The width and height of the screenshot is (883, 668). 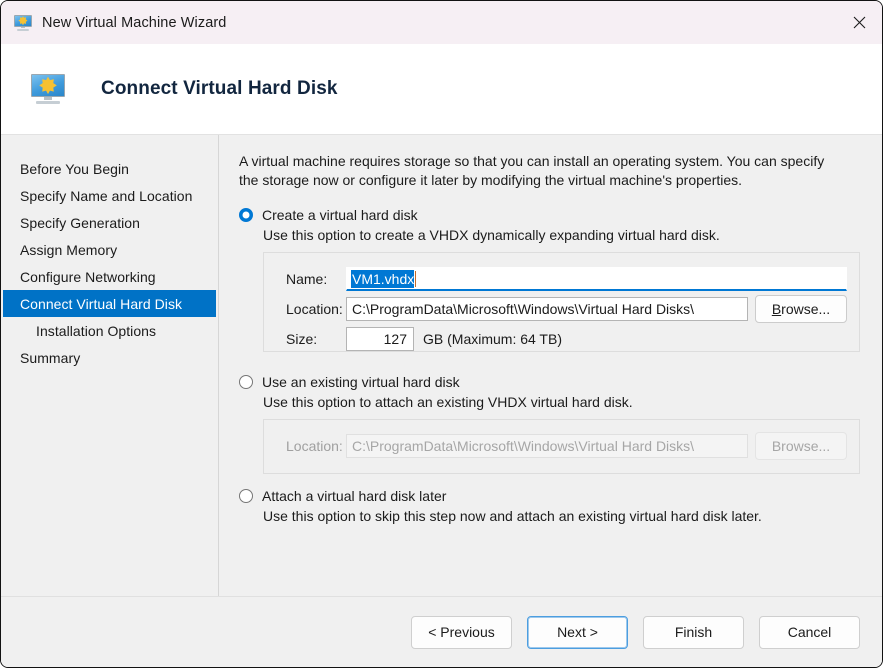 I want to click on cancel-button: Cancel, so click(x=809, y=632).